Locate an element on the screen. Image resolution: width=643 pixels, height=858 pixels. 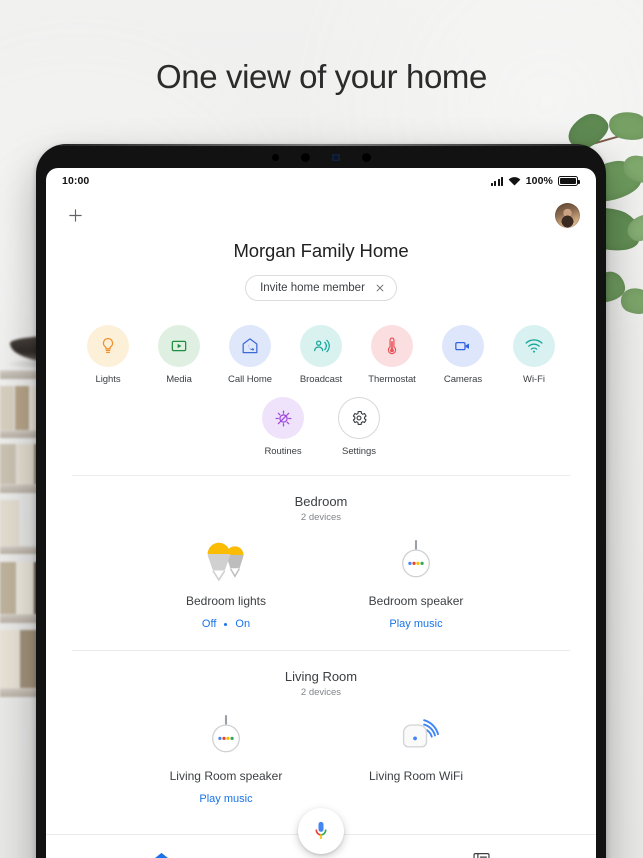
device-bedroom-lights: Bedroom lights Off On is located at coordinates (226, 584).